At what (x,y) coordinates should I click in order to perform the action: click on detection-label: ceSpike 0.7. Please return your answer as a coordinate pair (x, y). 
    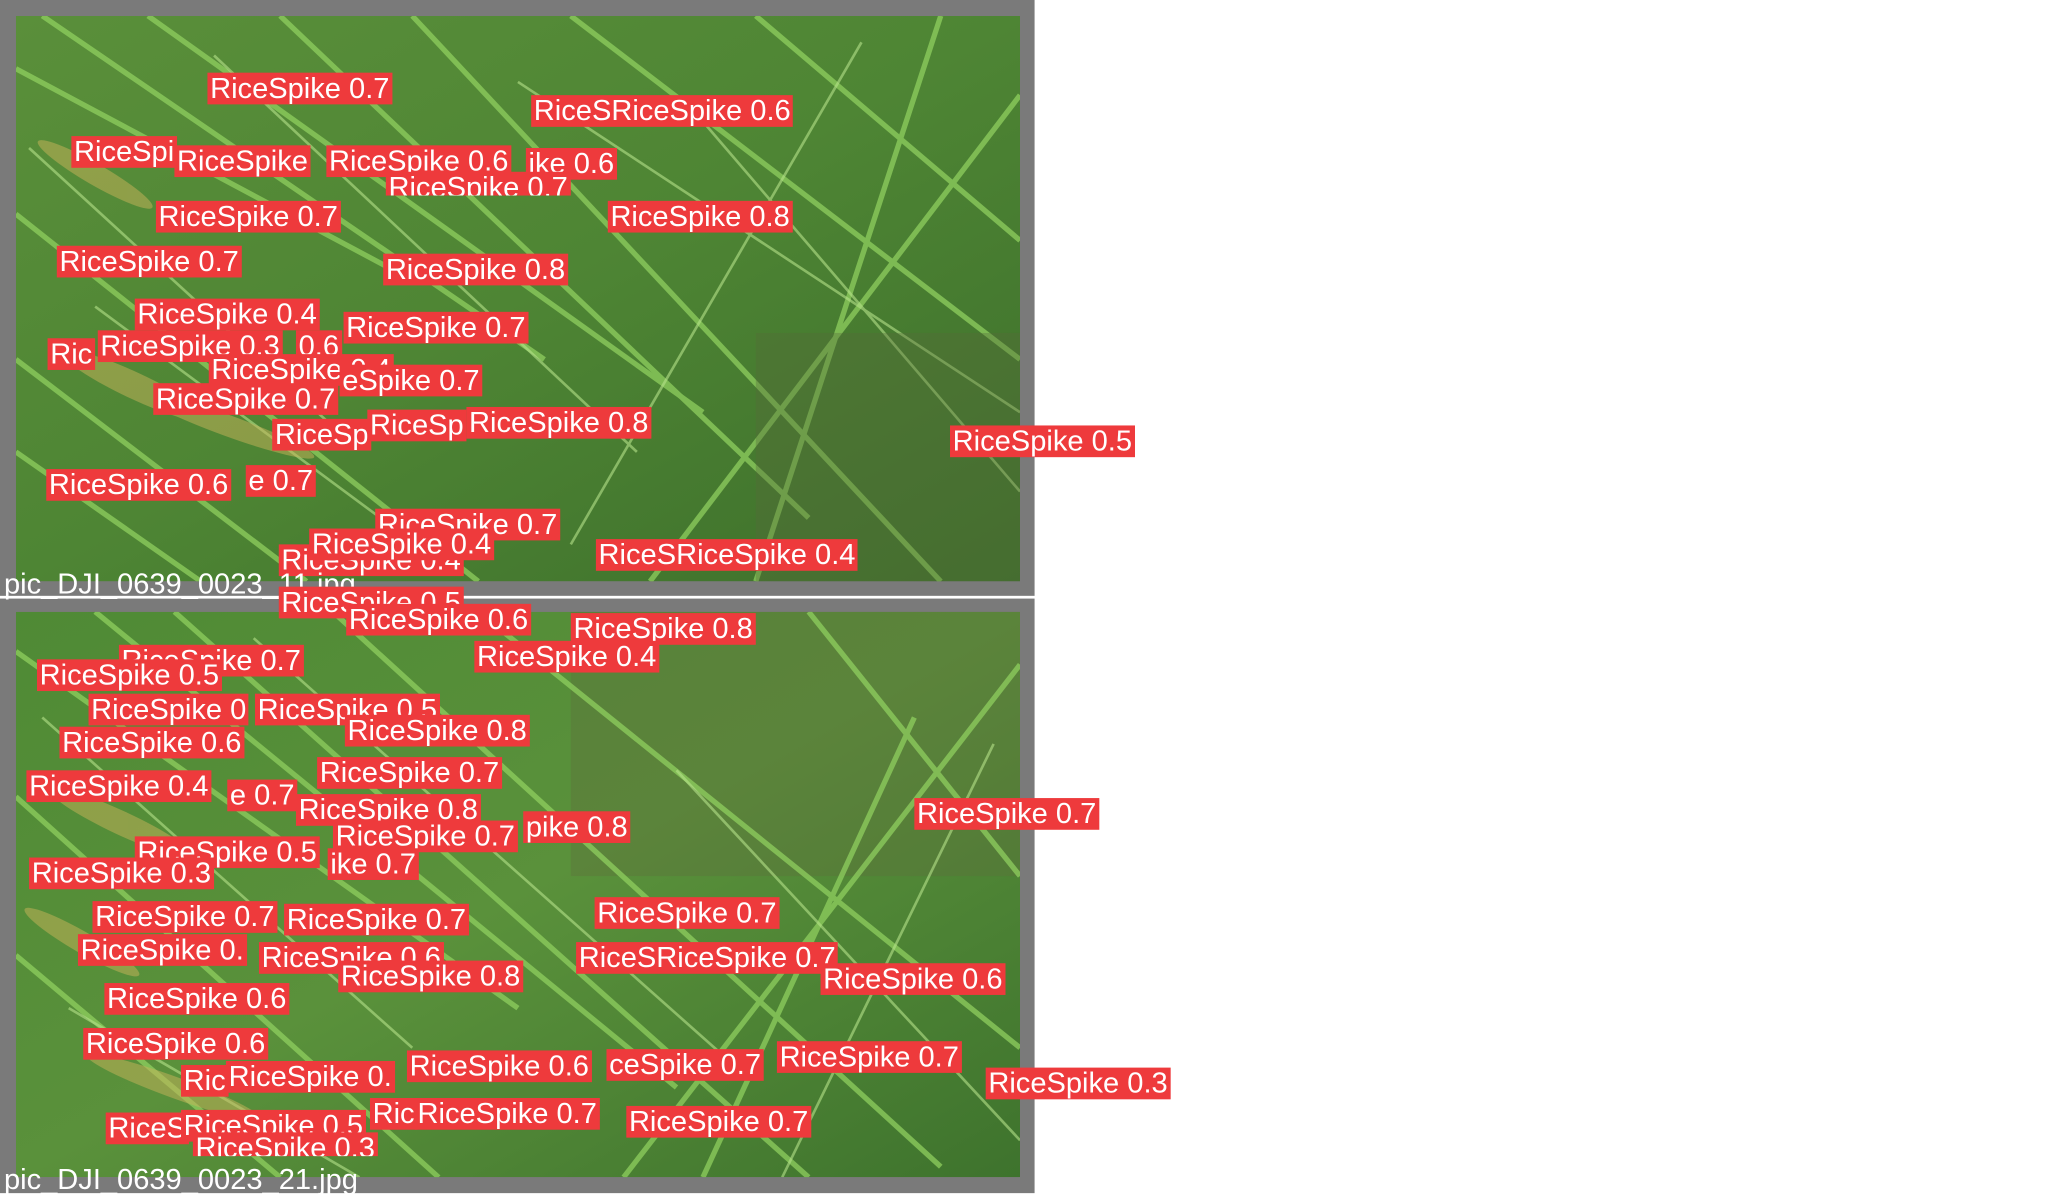
    Looking at the image, I should click on (685, 1064).